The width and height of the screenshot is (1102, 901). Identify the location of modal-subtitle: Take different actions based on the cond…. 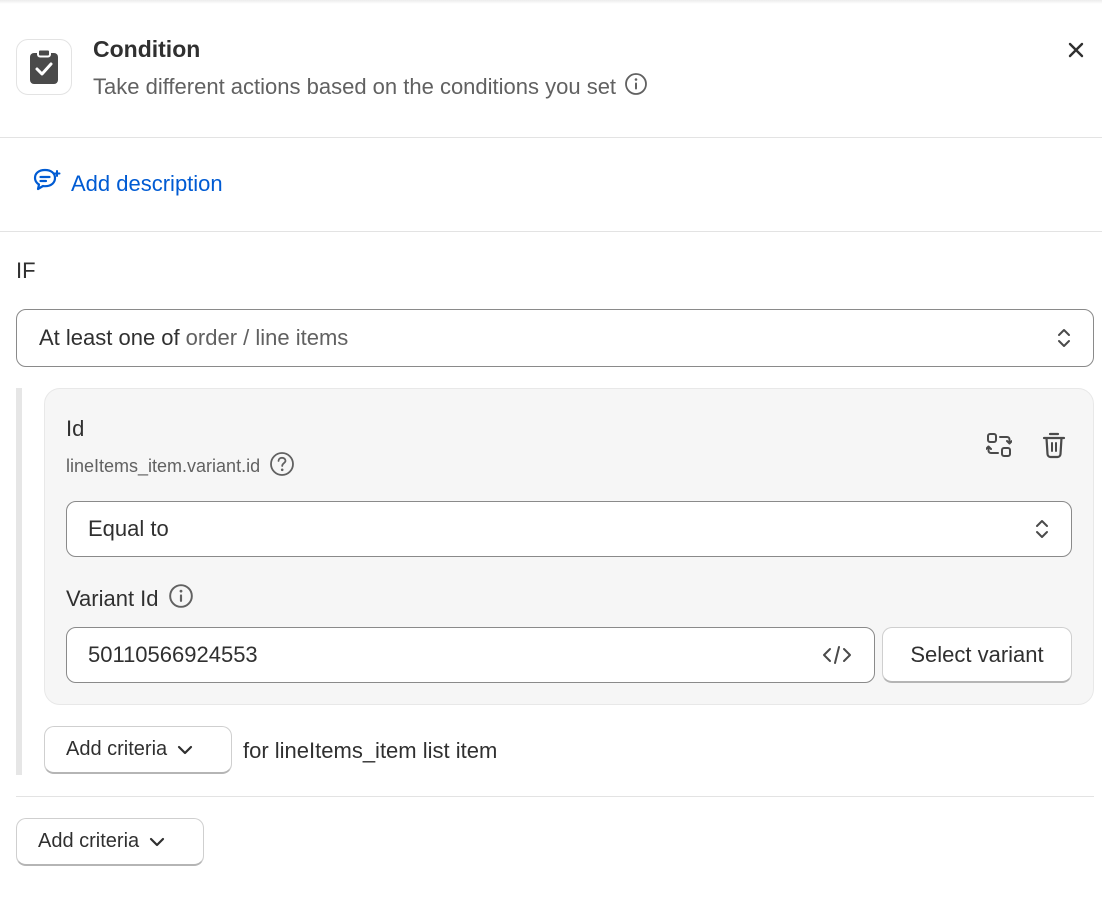
(370, 87).